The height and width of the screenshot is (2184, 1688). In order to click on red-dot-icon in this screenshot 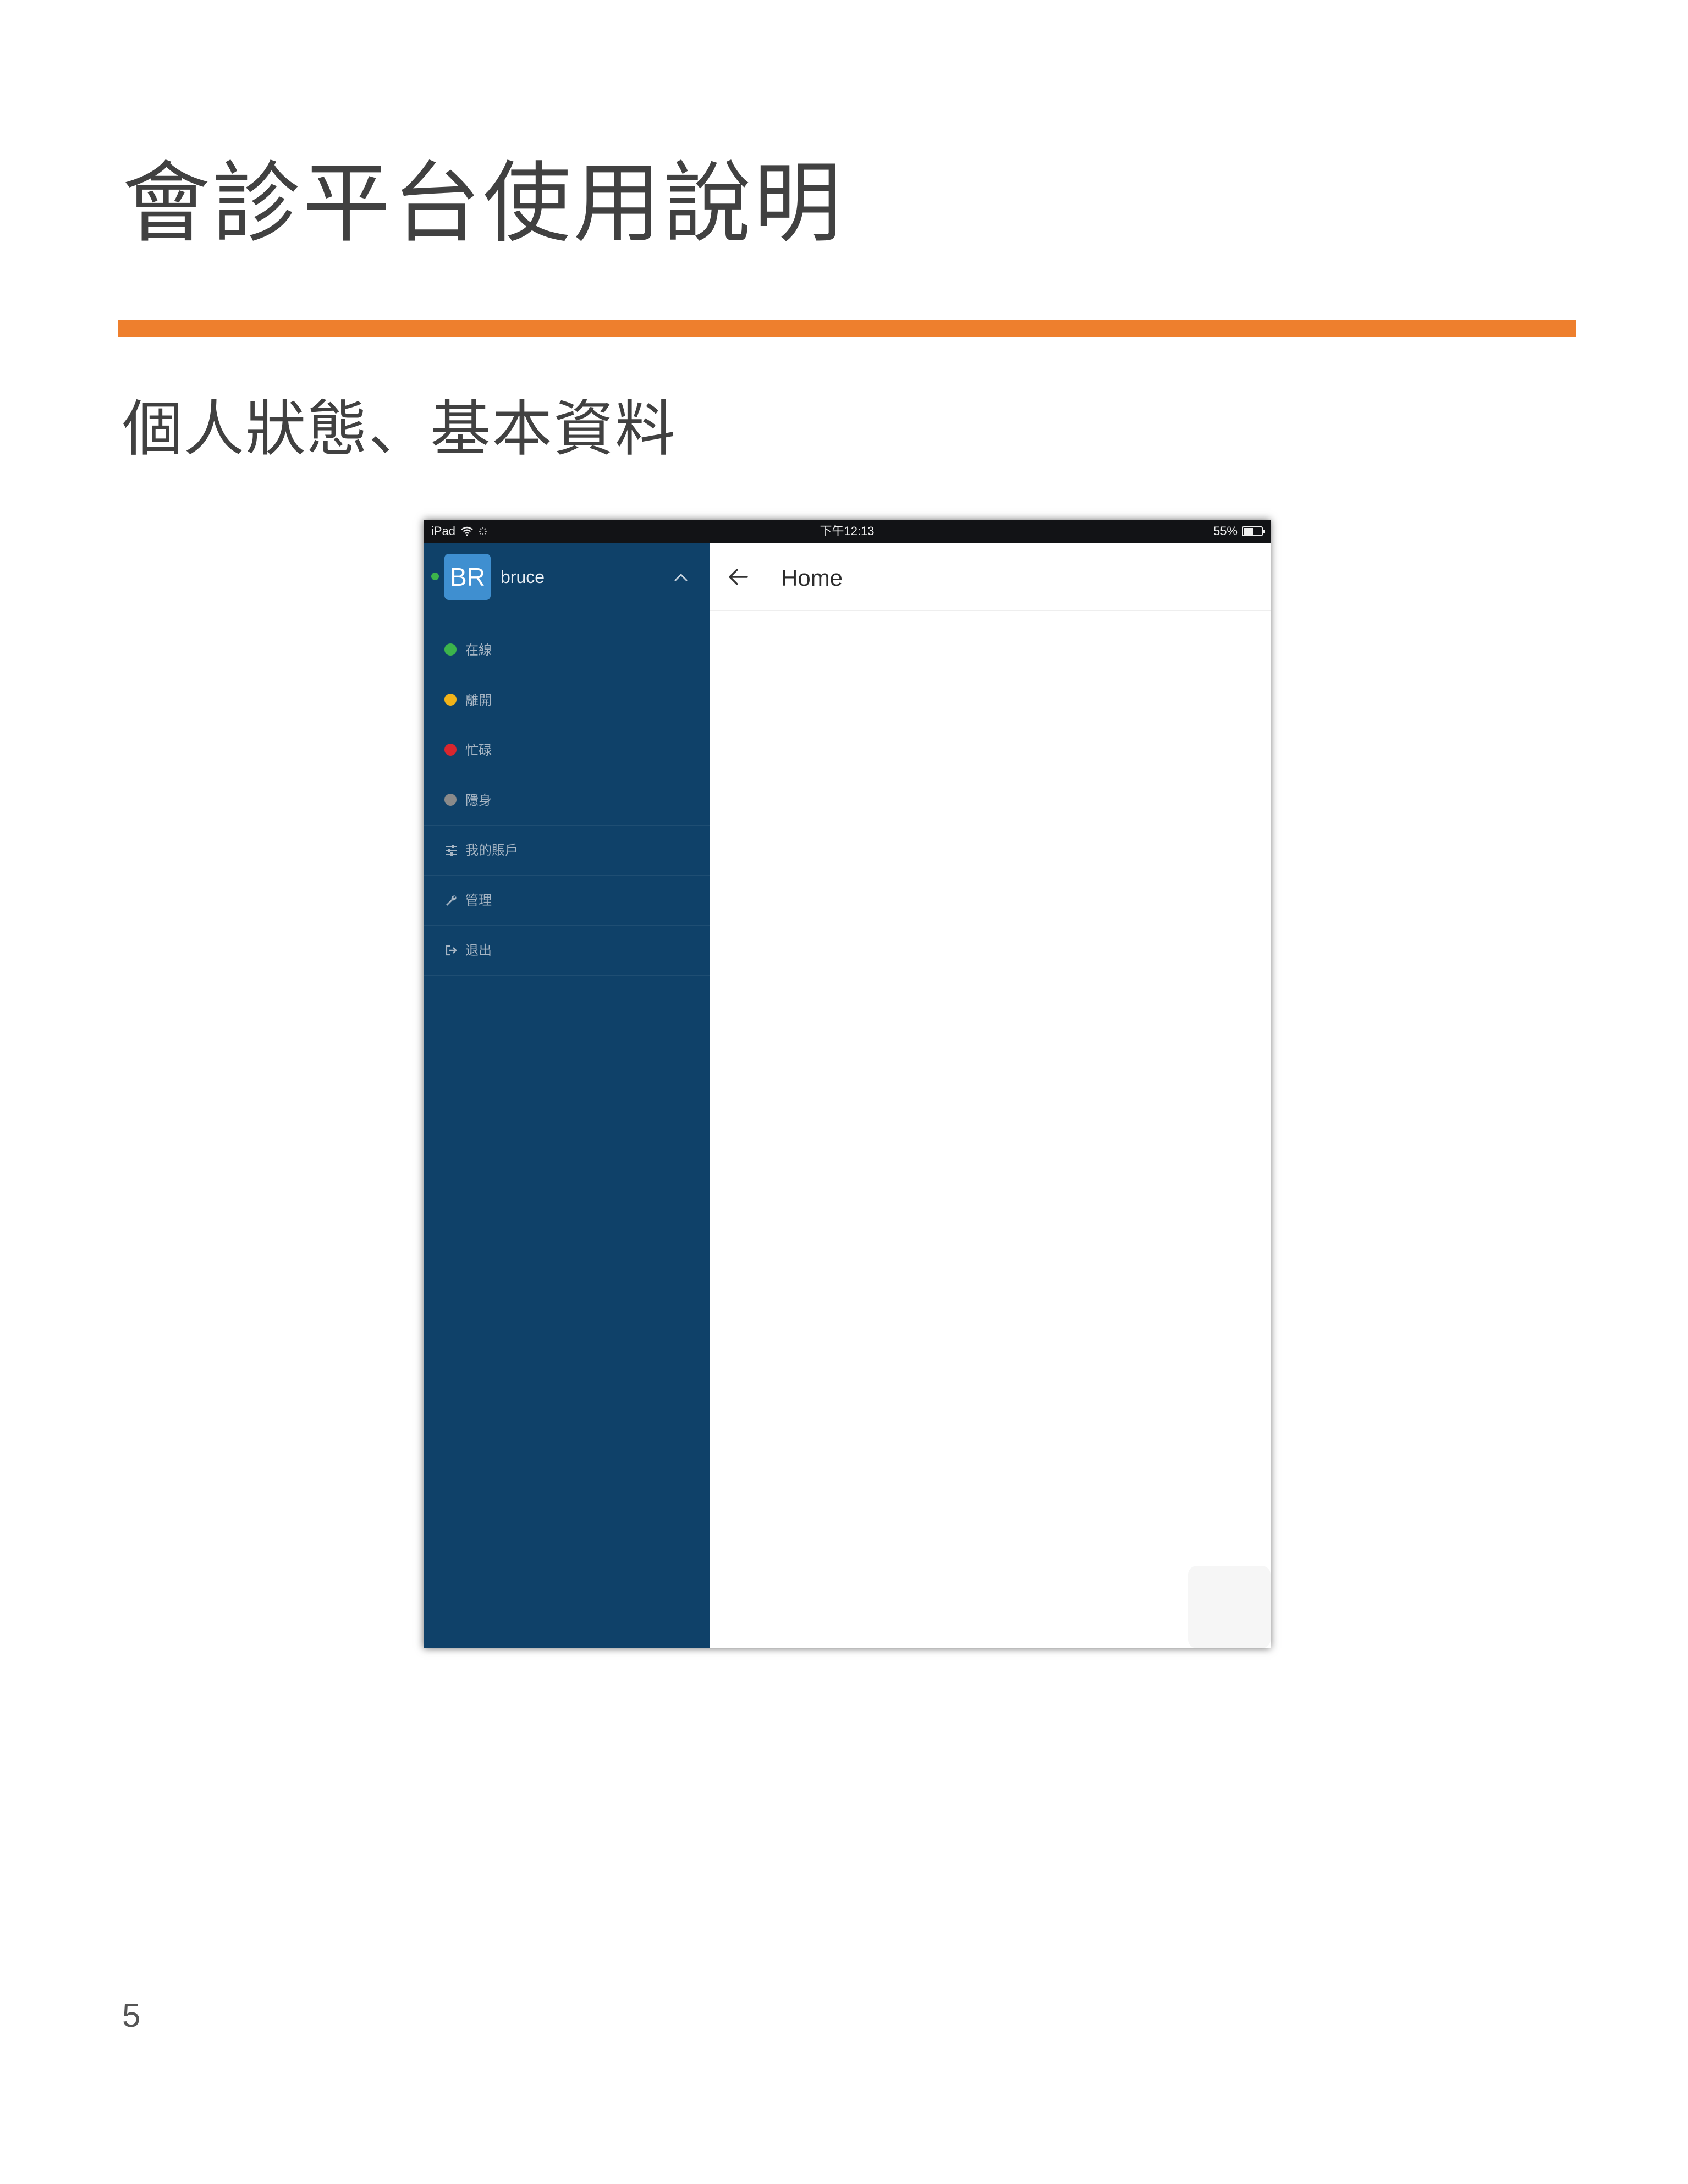, I will do `click(451, 751)`.